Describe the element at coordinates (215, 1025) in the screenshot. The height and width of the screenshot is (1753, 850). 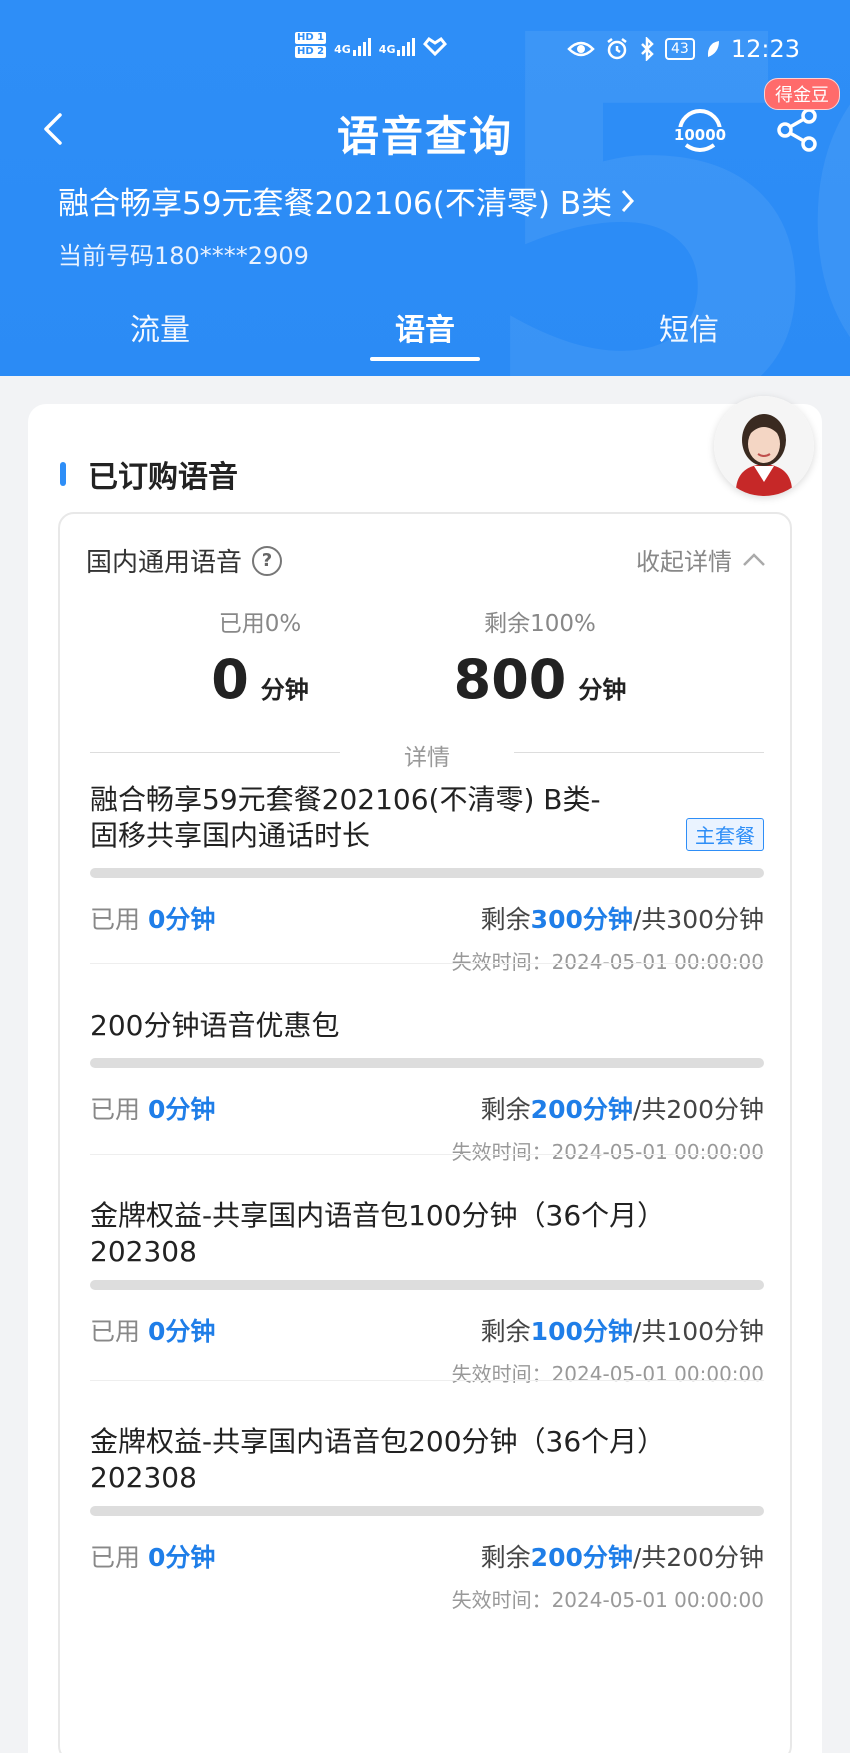
I see `item-name: 200分钟语音优惠包` at that location.